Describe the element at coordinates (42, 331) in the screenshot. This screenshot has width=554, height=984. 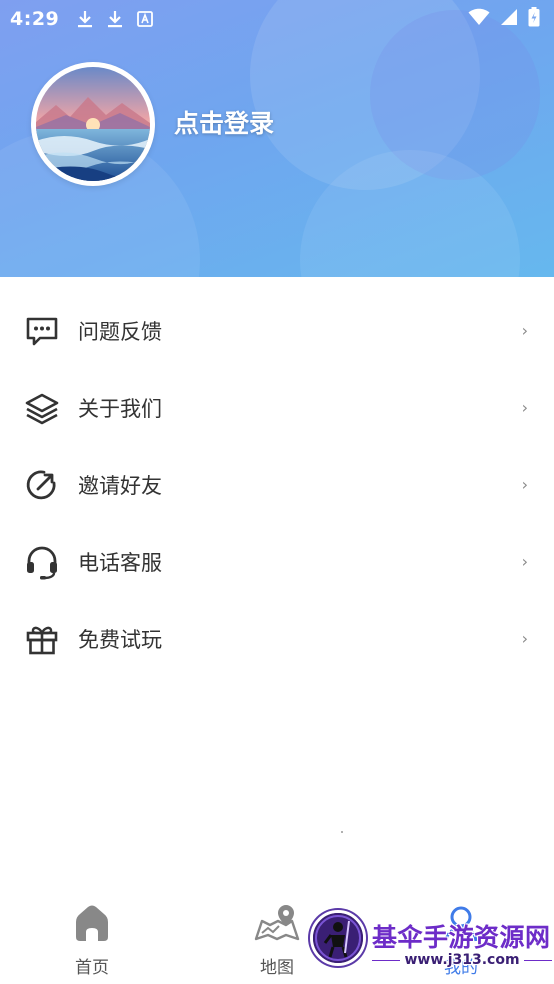
I see `message-dots-icon` at that location.